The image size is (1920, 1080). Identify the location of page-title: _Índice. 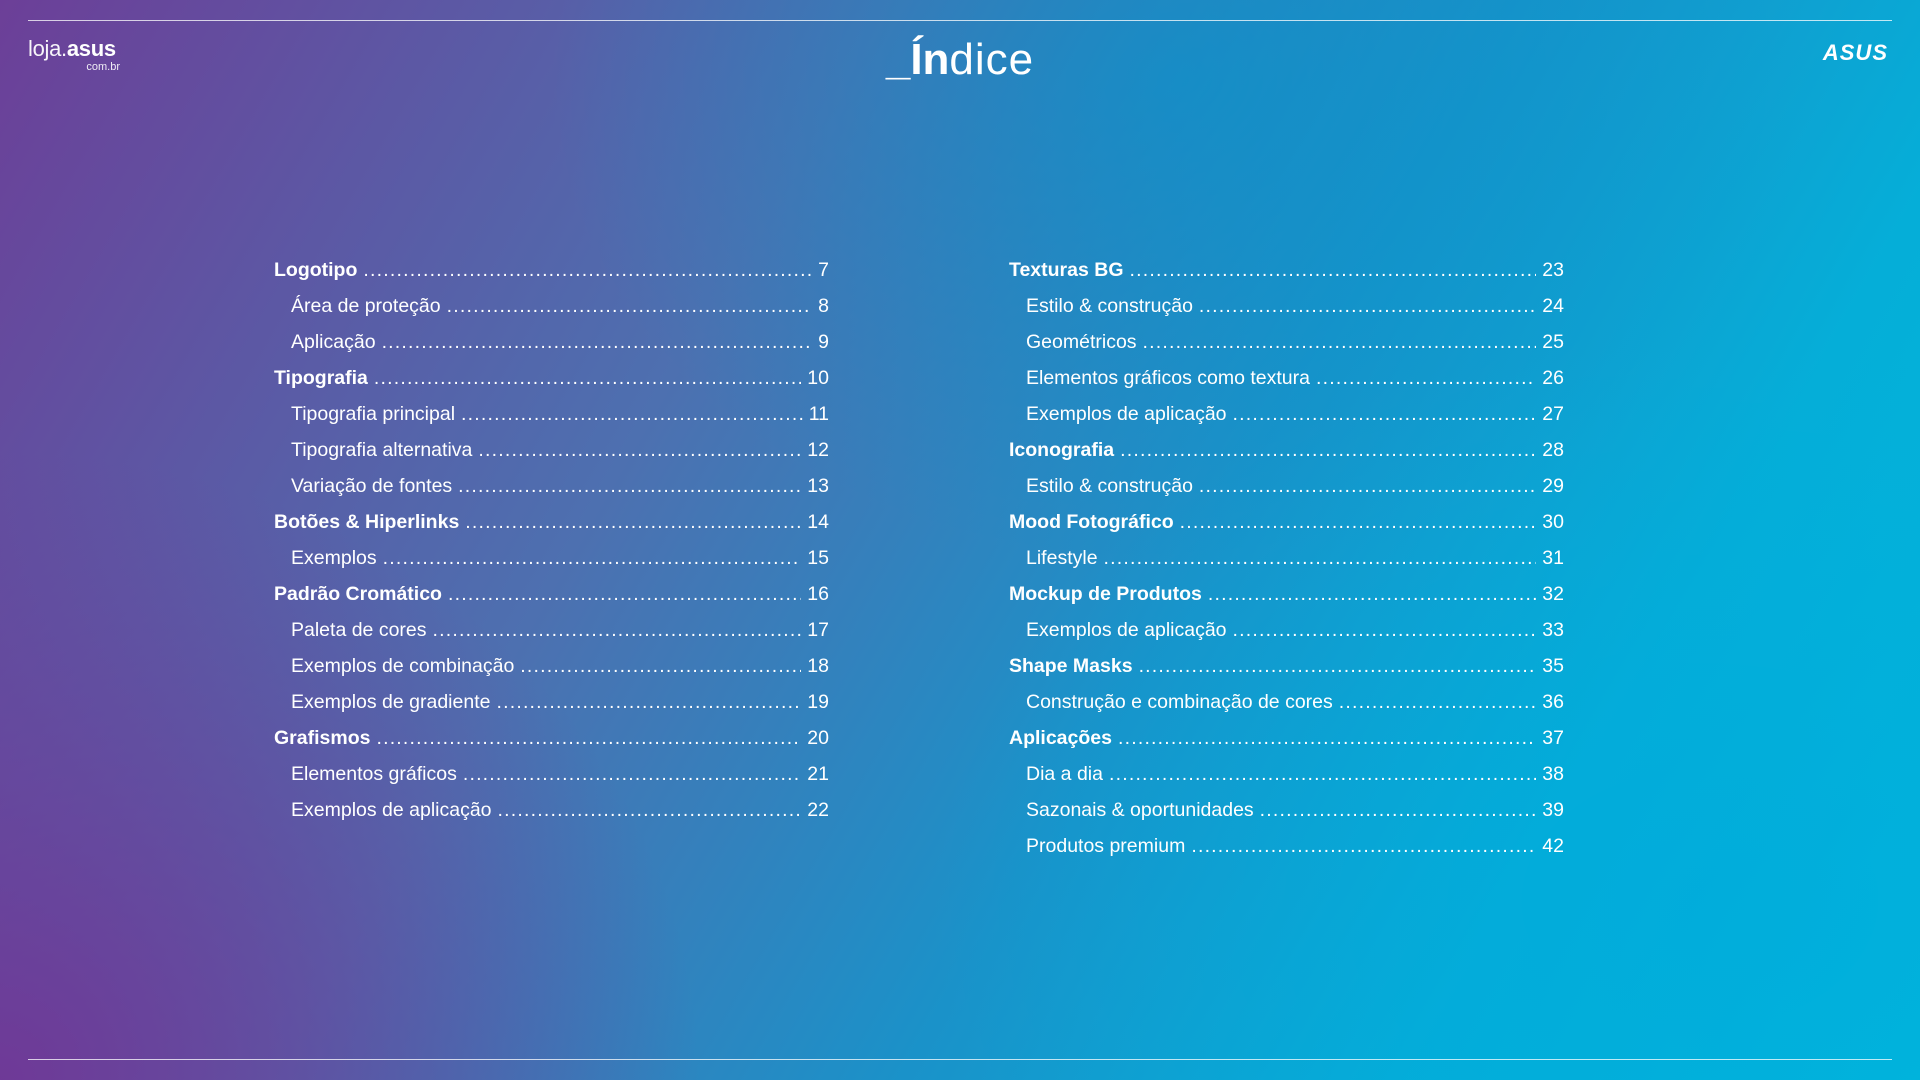
(960, 60).